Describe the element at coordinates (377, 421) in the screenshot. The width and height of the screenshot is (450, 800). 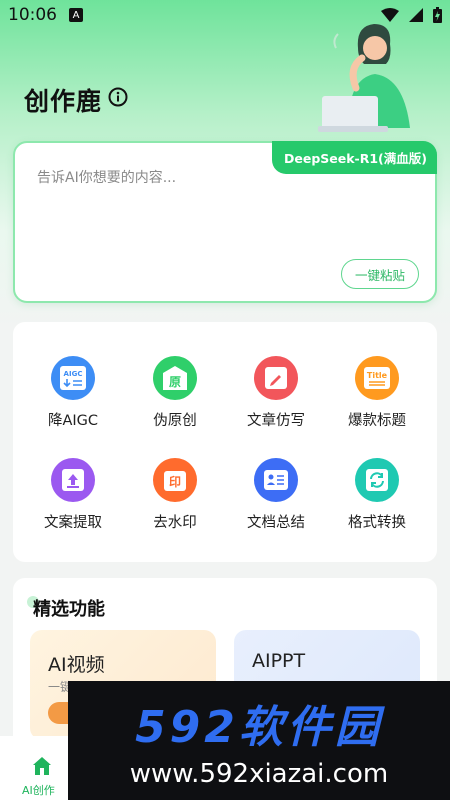
I see `tool-label: 爆款标题` at that location.